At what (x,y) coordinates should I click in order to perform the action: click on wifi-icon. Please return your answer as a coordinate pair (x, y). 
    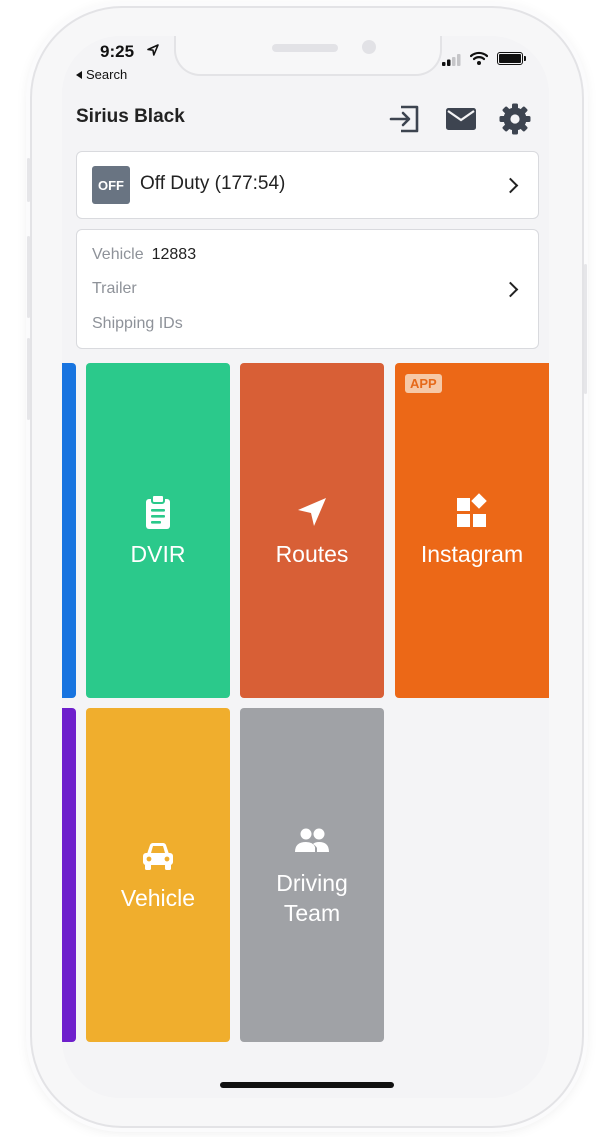
    Looking at the image, I should click on (479, 58).